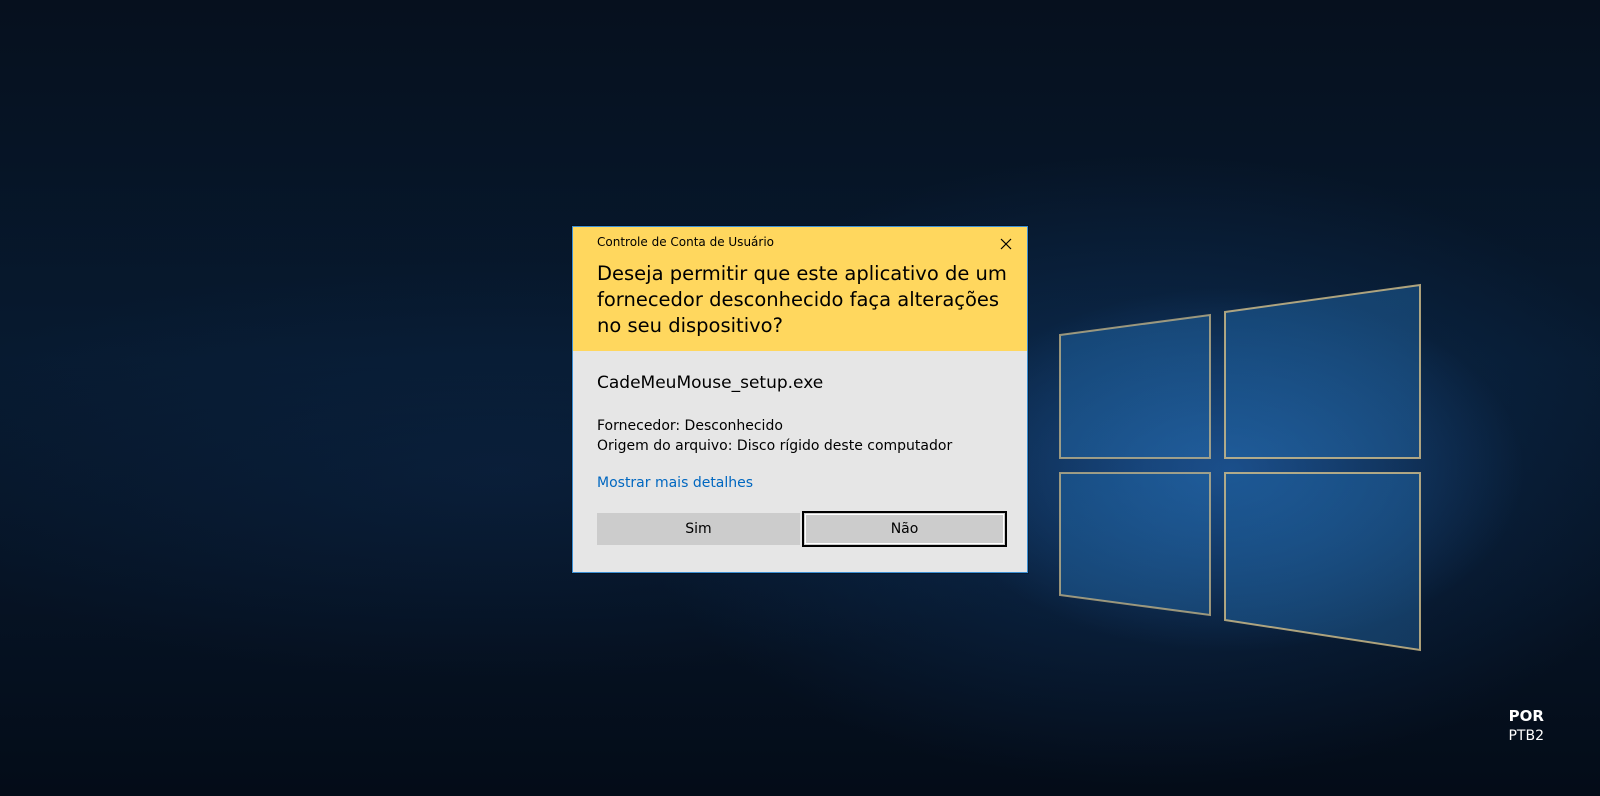 Image resolution: width=1600 pixels, height=796 pixels. I want to click on publisher-line: Fornecedor: Desconhecido, so click(690, 426).